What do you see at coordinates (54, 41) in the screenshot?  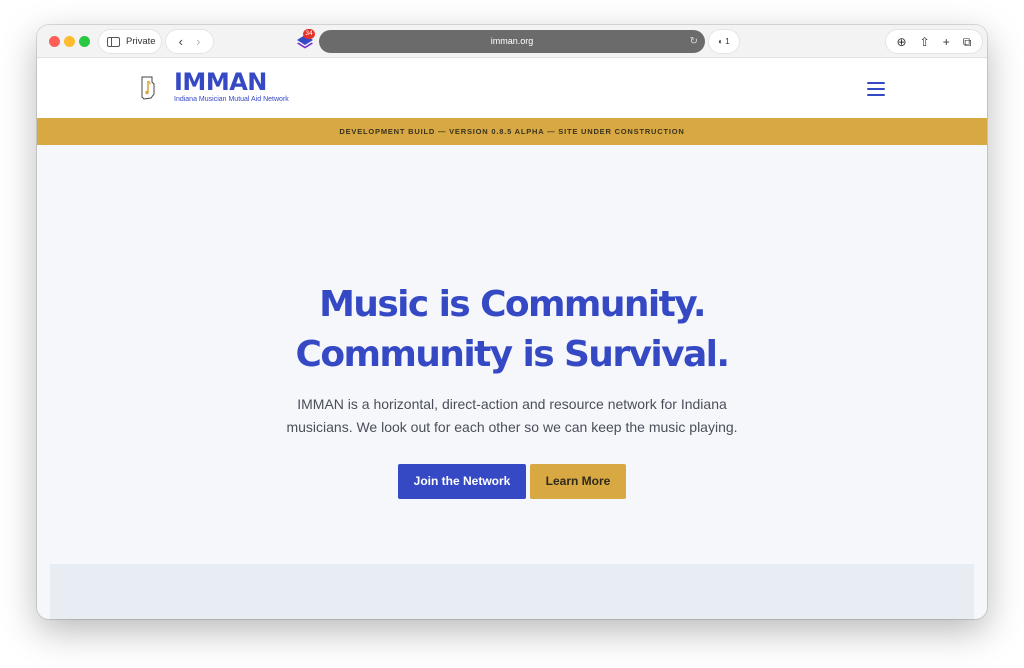 I see `close-window-button` at bounding box center [54, 41].